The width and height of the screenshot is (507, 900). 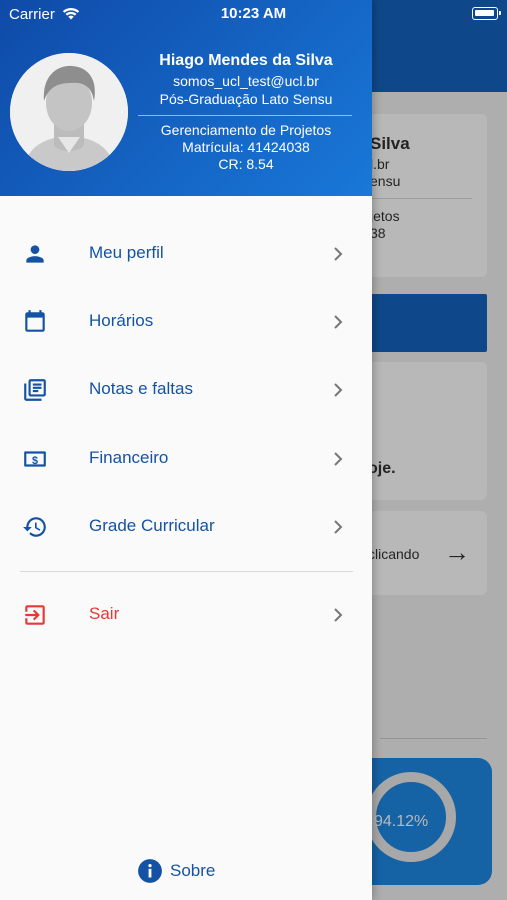 What do you see at coordinates (34, 527) in the screenshot?
I see `history-icon` at bounding box center [34, 527].